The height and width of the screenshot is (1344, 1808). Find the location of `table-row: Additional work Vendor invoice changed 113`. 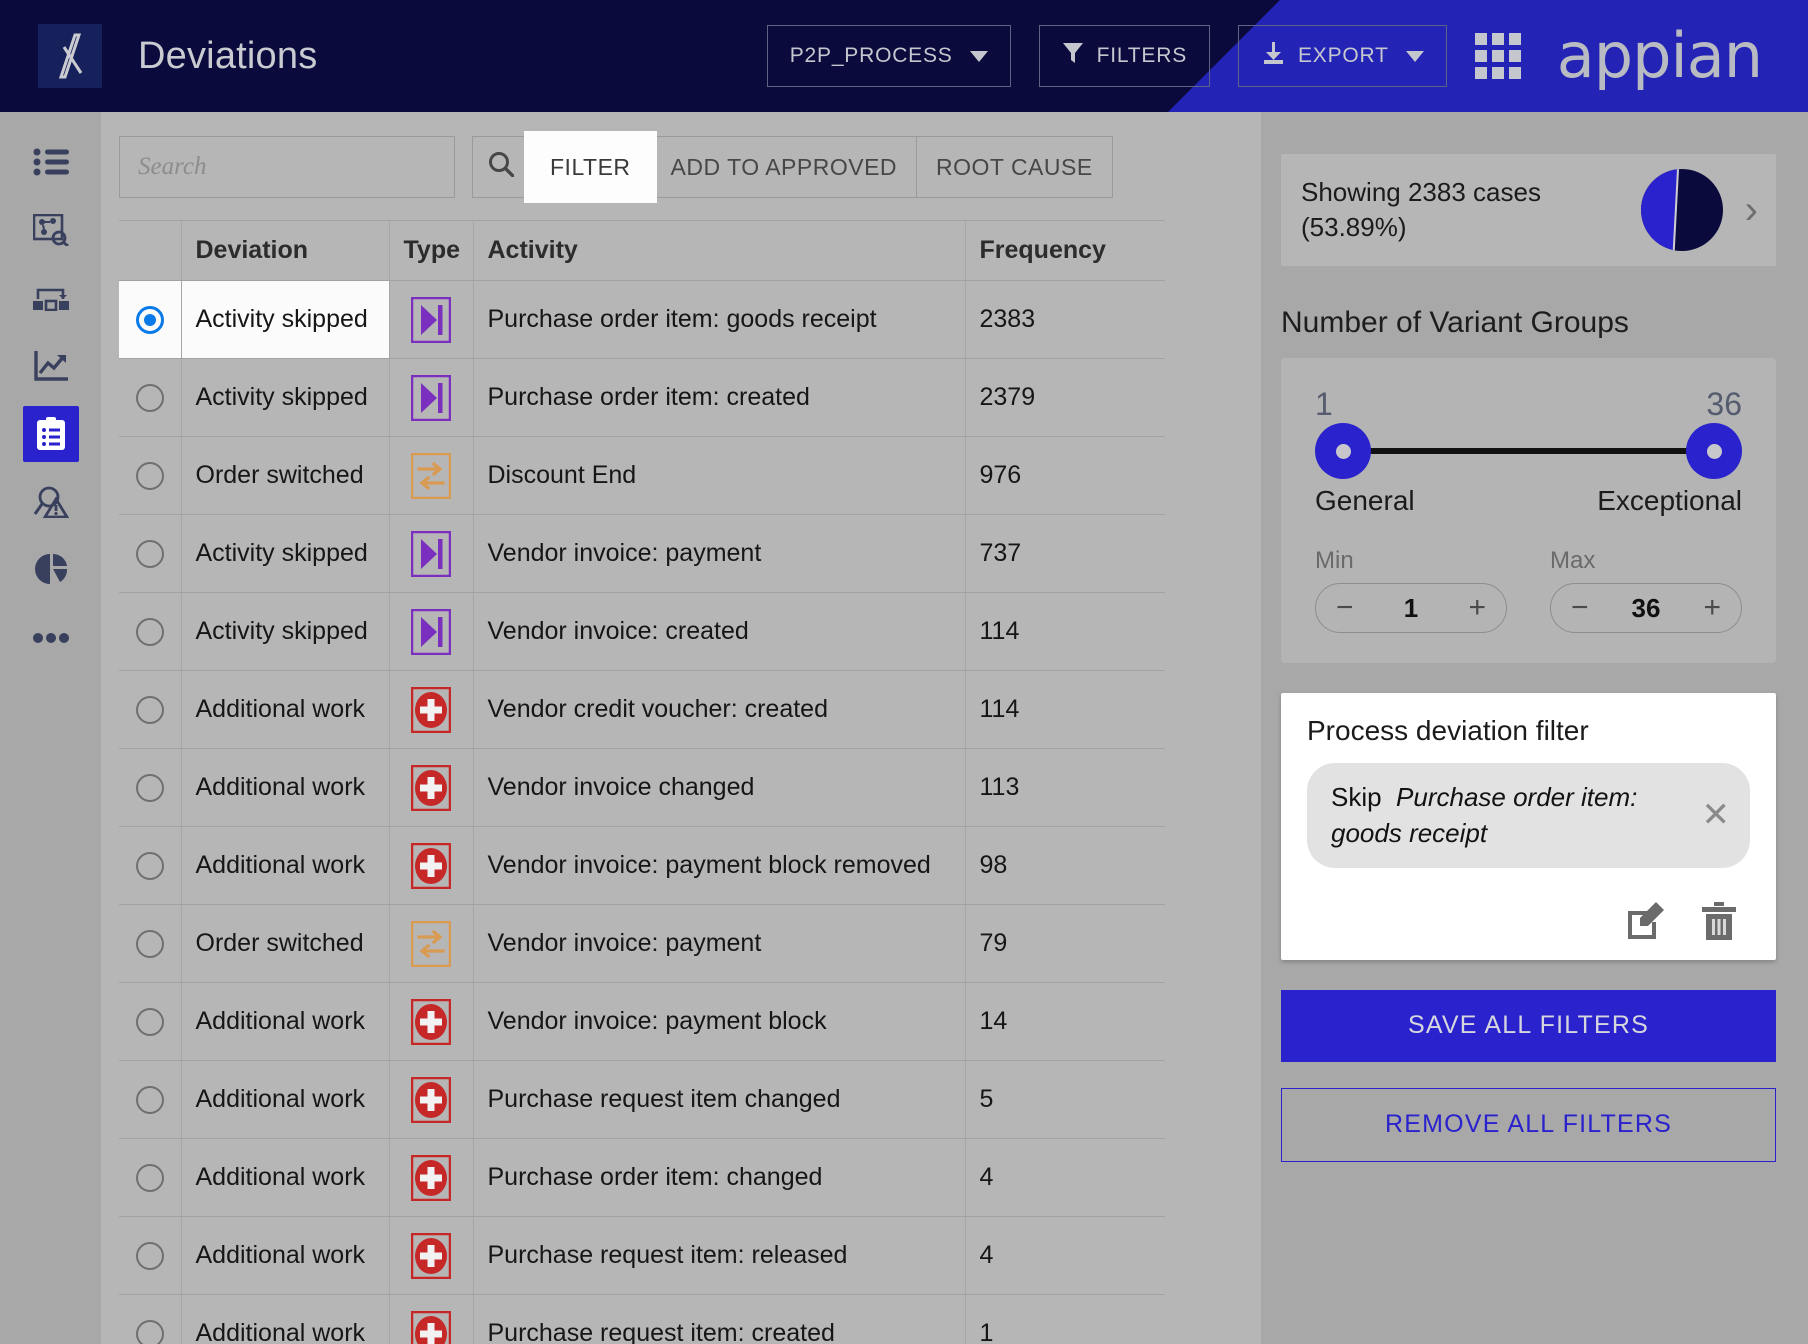

table-row: Additional work Vendor invoice changed 113 is located at coordinates (642, 787).